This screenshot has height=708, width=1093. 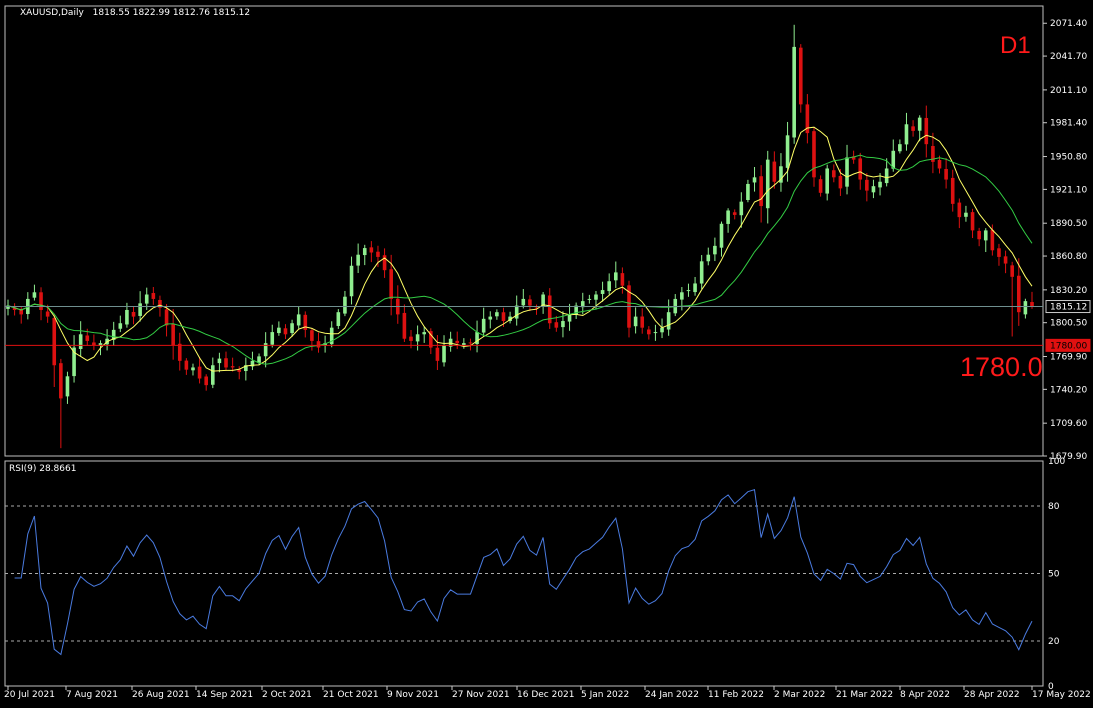 I want to click on x-tick-label: 8 Apr 2022, so click(x=925, y=695).